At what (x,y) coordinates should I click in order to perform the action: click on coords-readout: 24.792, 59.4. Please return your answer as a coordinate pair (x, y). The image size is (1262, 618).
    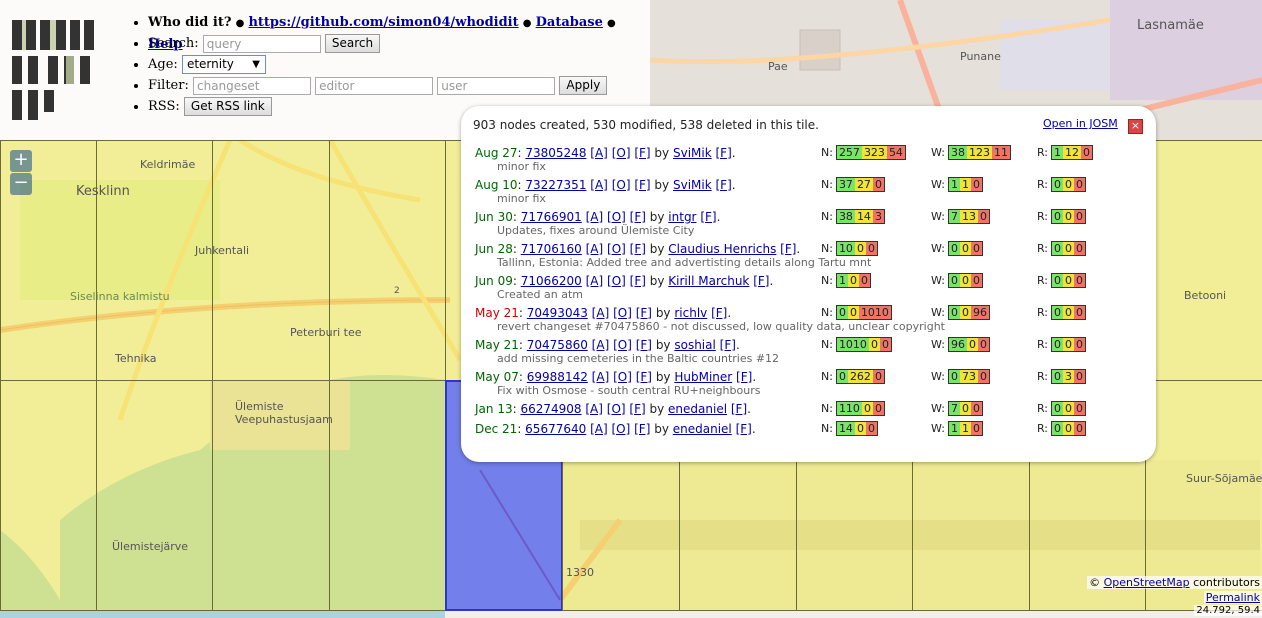
    Looking at the image, I should click on (1228, 610).